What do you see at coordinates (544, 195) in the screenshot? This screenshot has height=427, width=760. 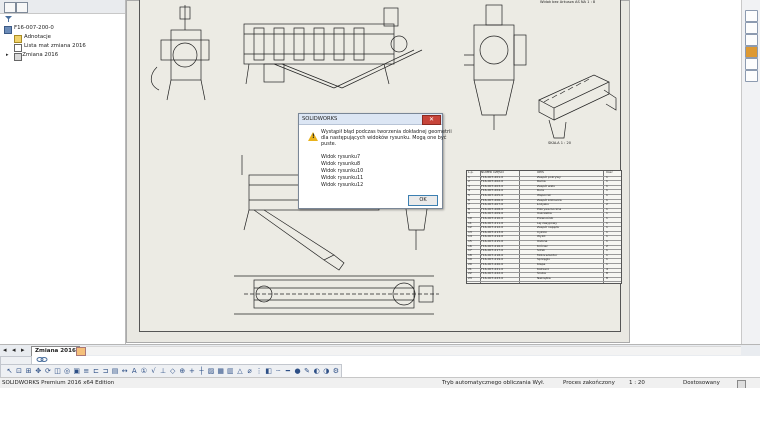 I see `table-cell: Wspornik` at bounding box center [544, 195].